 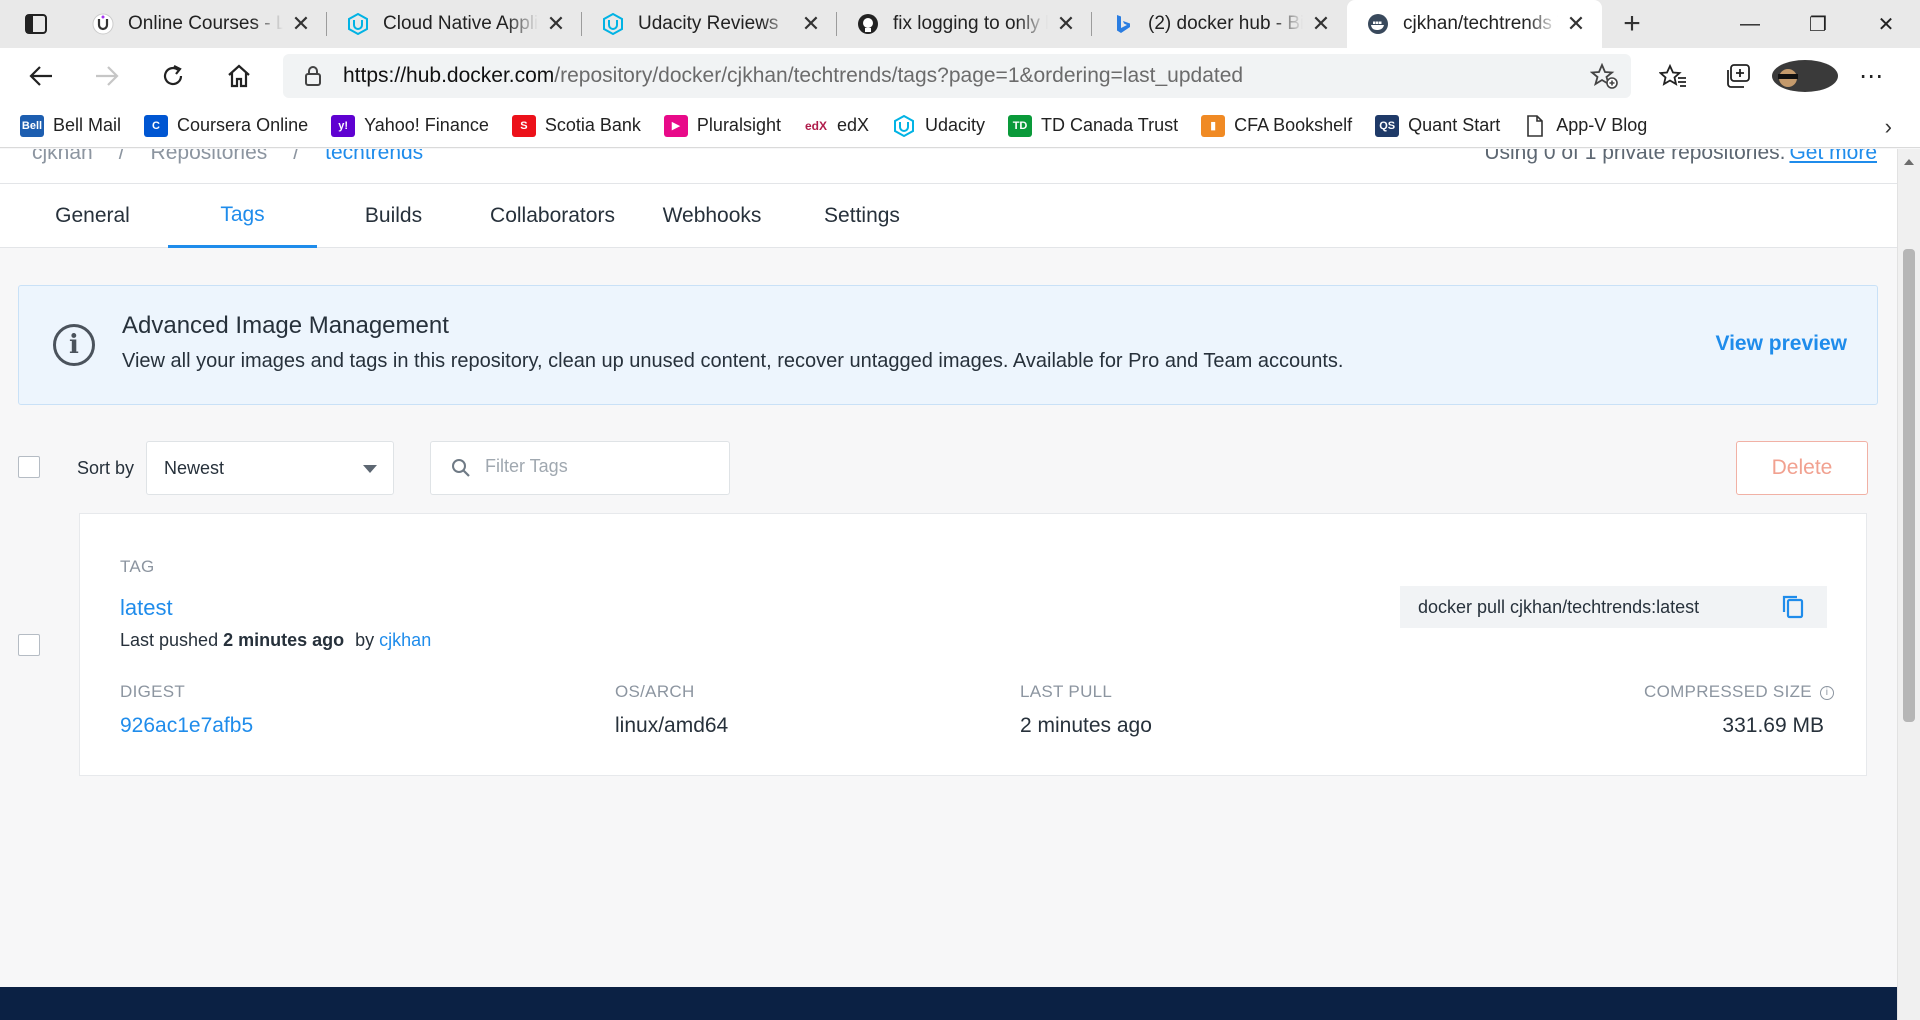 I want to click on docker-icon, so click(x=1378, y=24).